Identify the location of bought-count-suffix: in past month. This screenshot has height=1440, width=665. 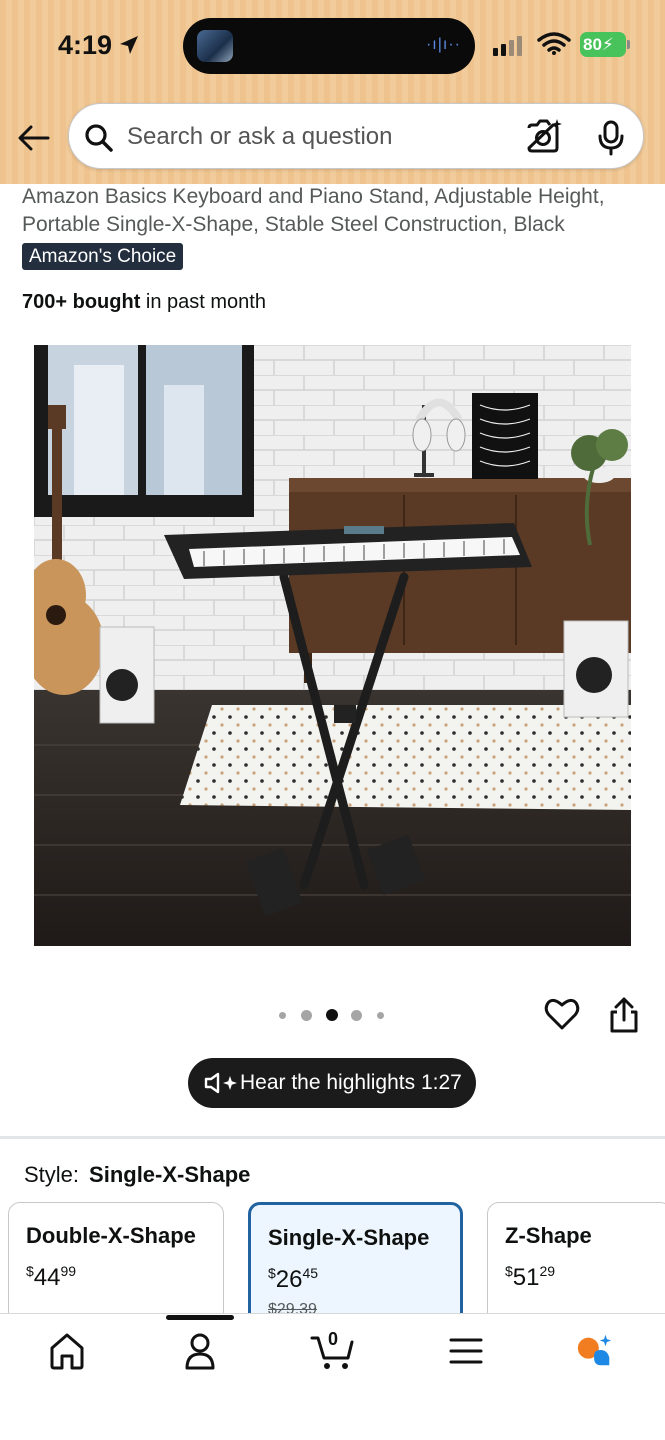
(203, 302).